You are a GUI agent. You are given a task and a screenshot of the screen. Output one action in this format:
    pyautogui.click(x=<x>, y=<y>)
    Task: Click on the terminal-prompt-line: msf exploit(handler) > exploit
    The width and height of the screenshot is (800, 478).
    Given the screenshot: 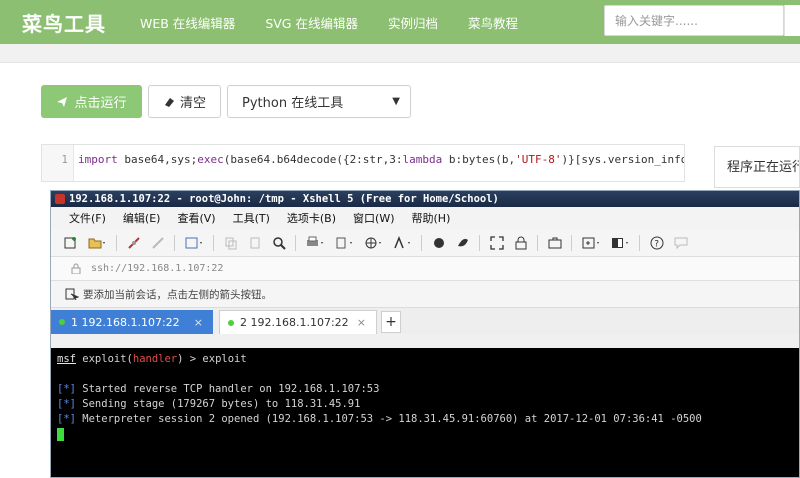 What is the action you would take?
    pyautogui.click(x=428, y=359)
    